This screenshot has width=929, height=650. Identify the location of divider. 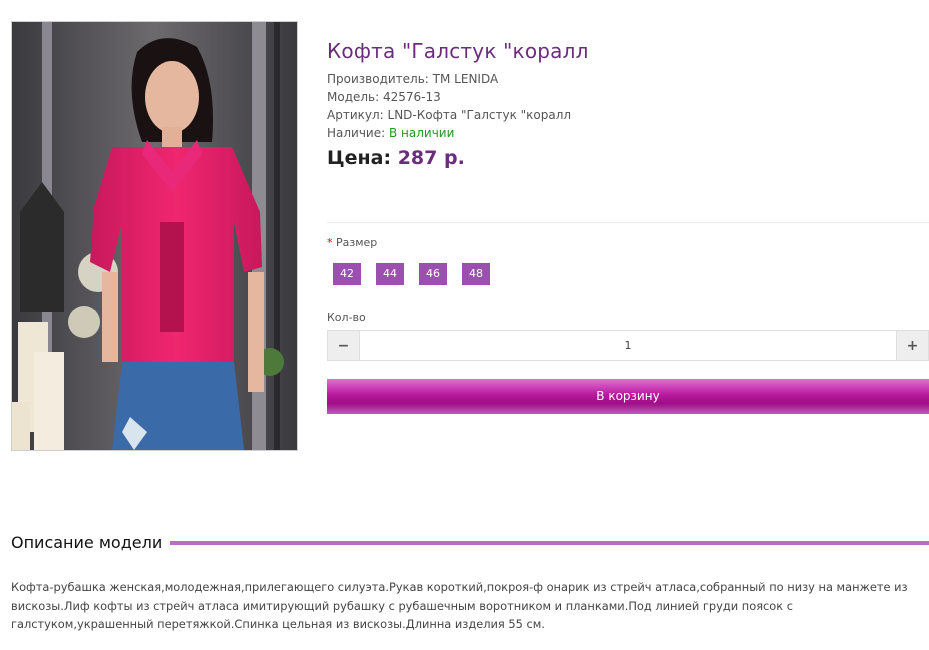
(628, 222).